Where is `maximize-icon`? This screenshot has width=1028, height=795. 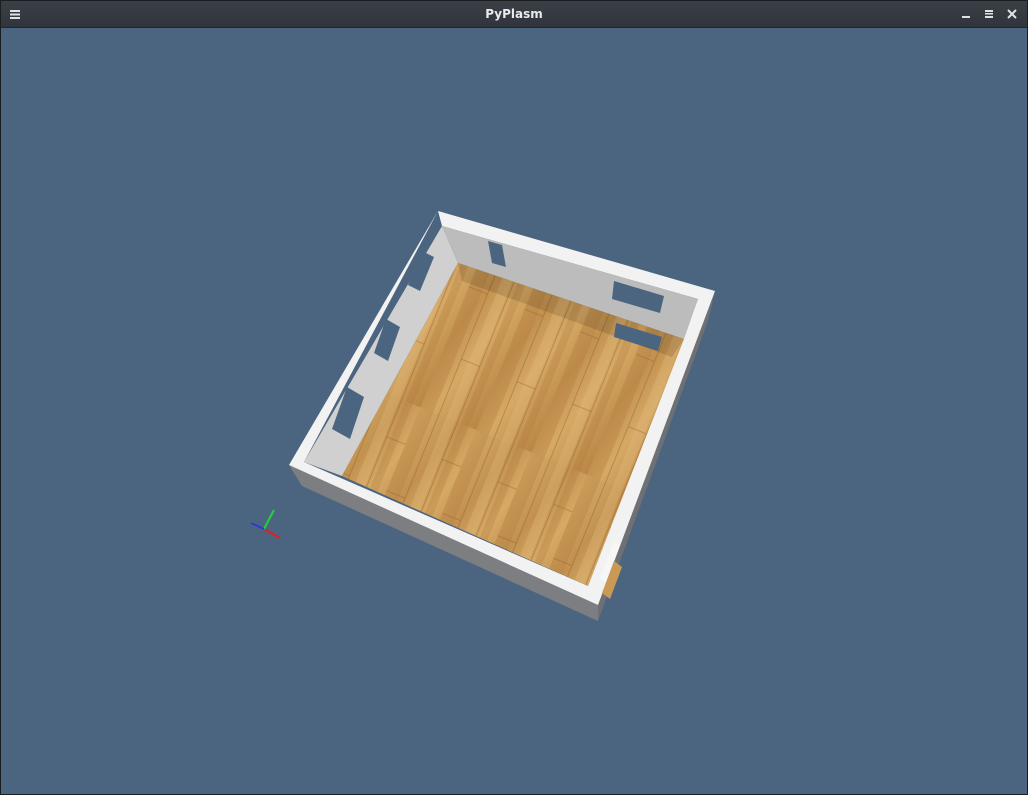 maximize-icon is located at coordinates (989, 14).